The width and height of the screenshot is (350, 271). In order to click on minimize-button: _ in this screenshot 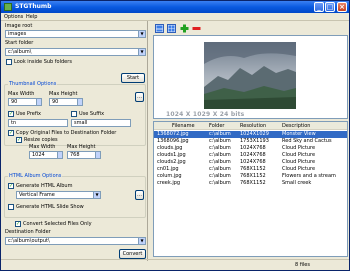, I will do `click(319, 7)`.